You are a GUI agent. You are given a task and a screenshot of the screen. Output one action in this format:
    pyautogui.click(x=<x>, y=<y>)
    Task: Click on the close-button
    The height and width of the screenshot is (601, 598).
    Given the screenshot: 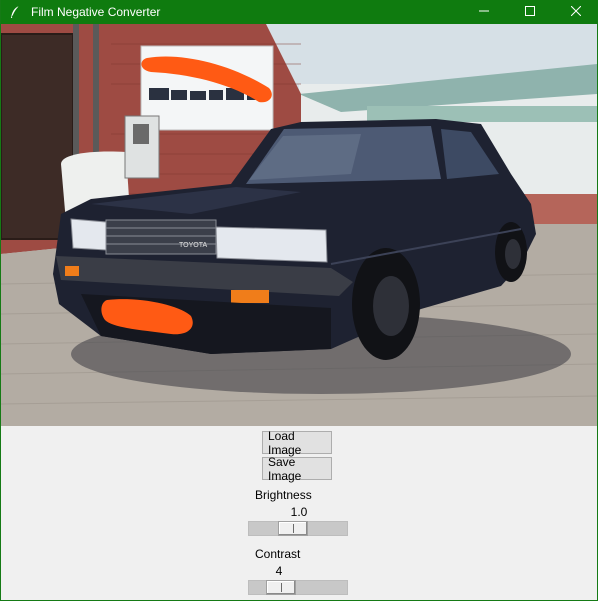 What is the action you would take?
    pyautogui.click(x=575, y=12)
    